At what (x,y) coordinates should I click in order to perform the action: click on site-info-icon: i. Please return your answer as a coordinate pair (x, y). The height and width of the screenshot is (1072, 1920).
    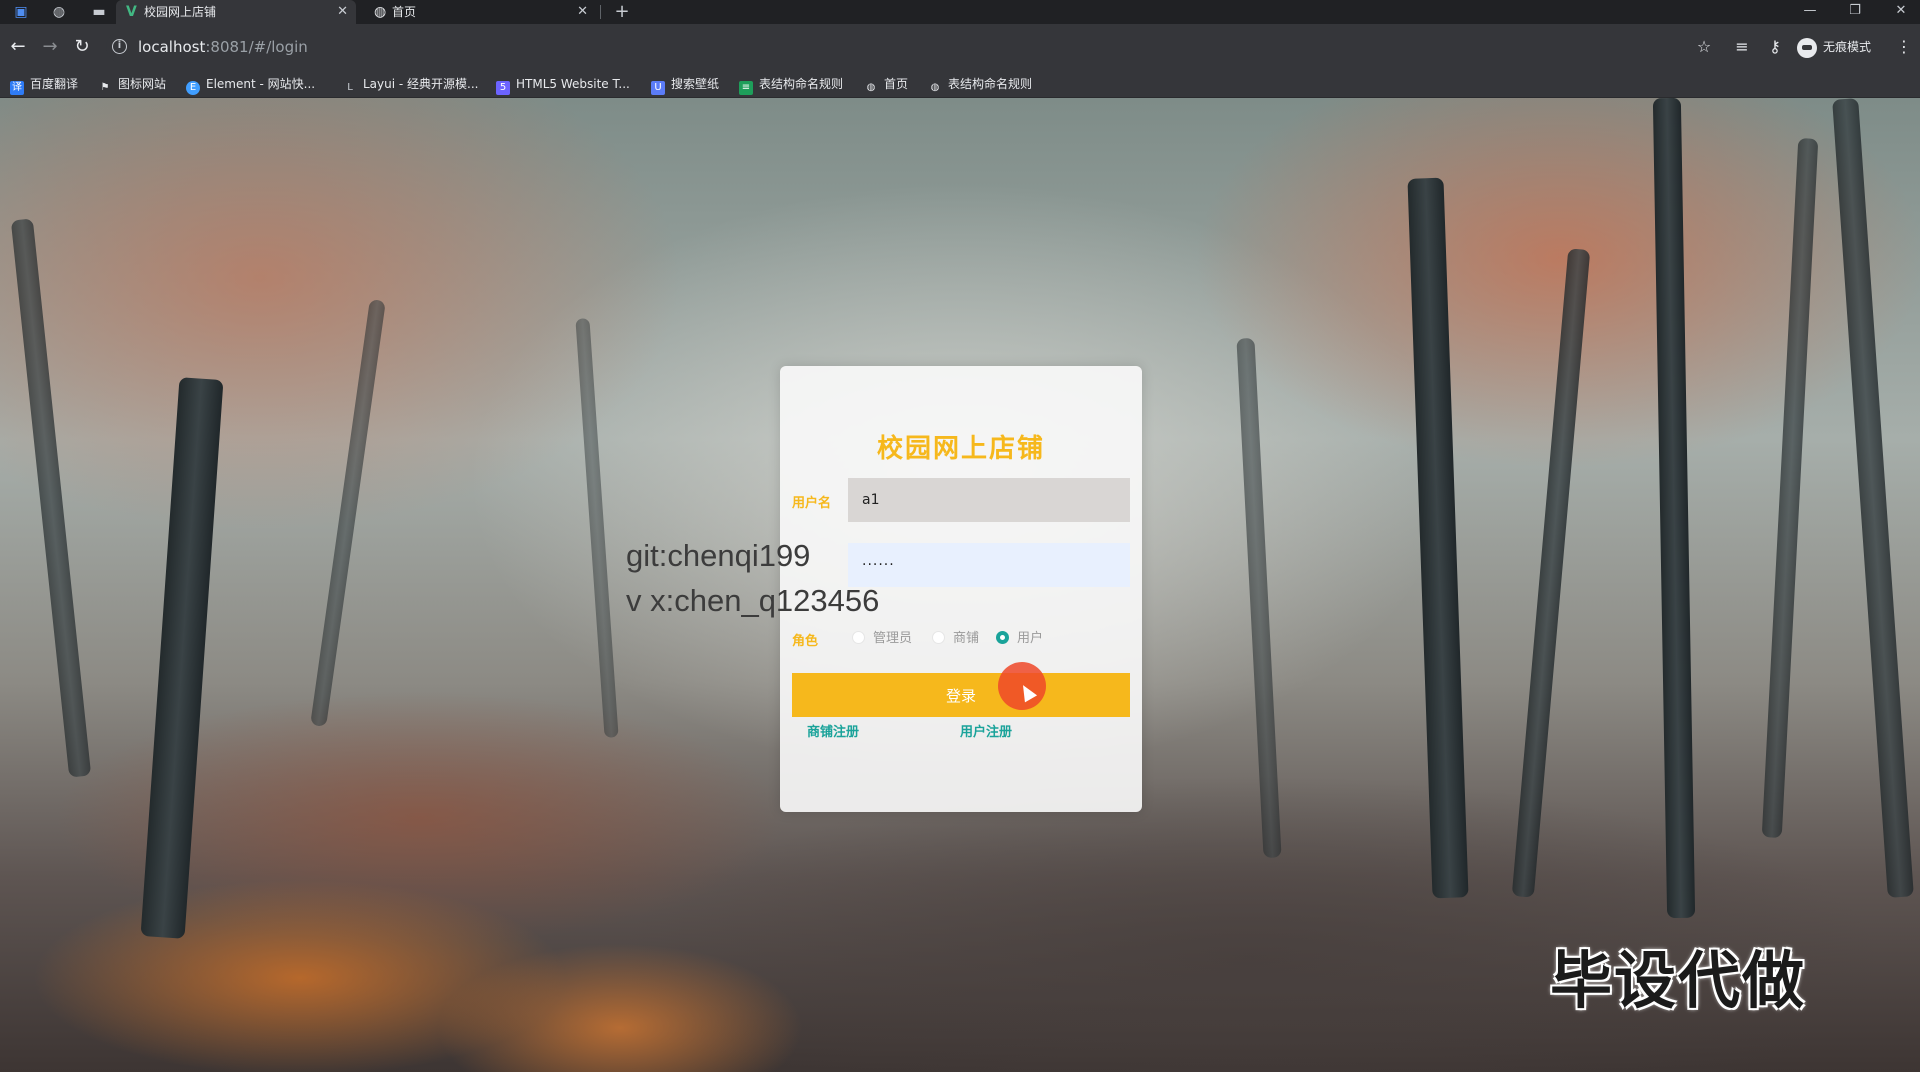
    Looking at the image, I should click on (119, 46).